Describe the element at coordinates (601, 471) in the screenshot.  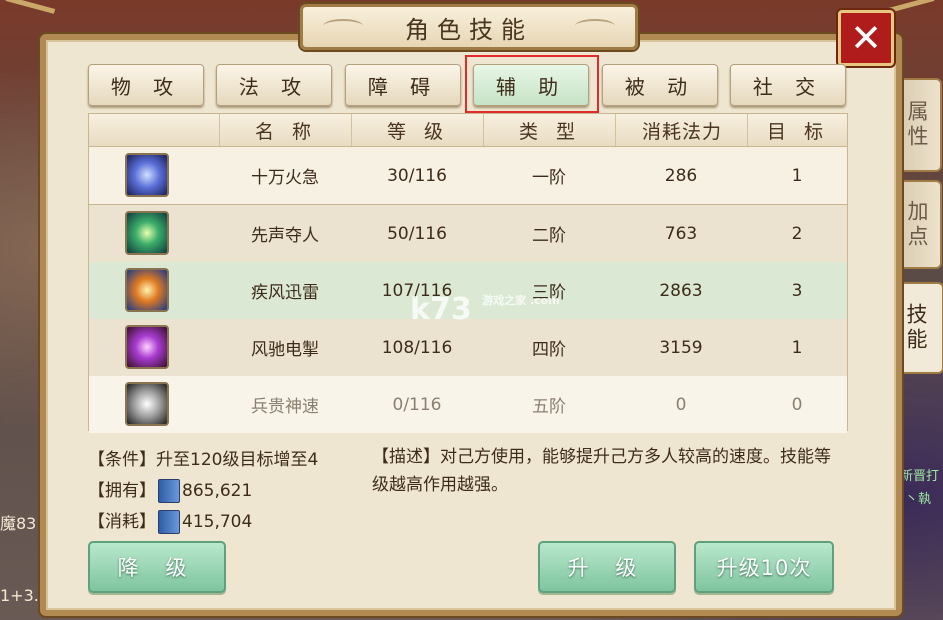
I see `skill-description: 【描述】对己方使用，能够提升己方多人较高的速度。技能等级越高作用越强。` at that location.